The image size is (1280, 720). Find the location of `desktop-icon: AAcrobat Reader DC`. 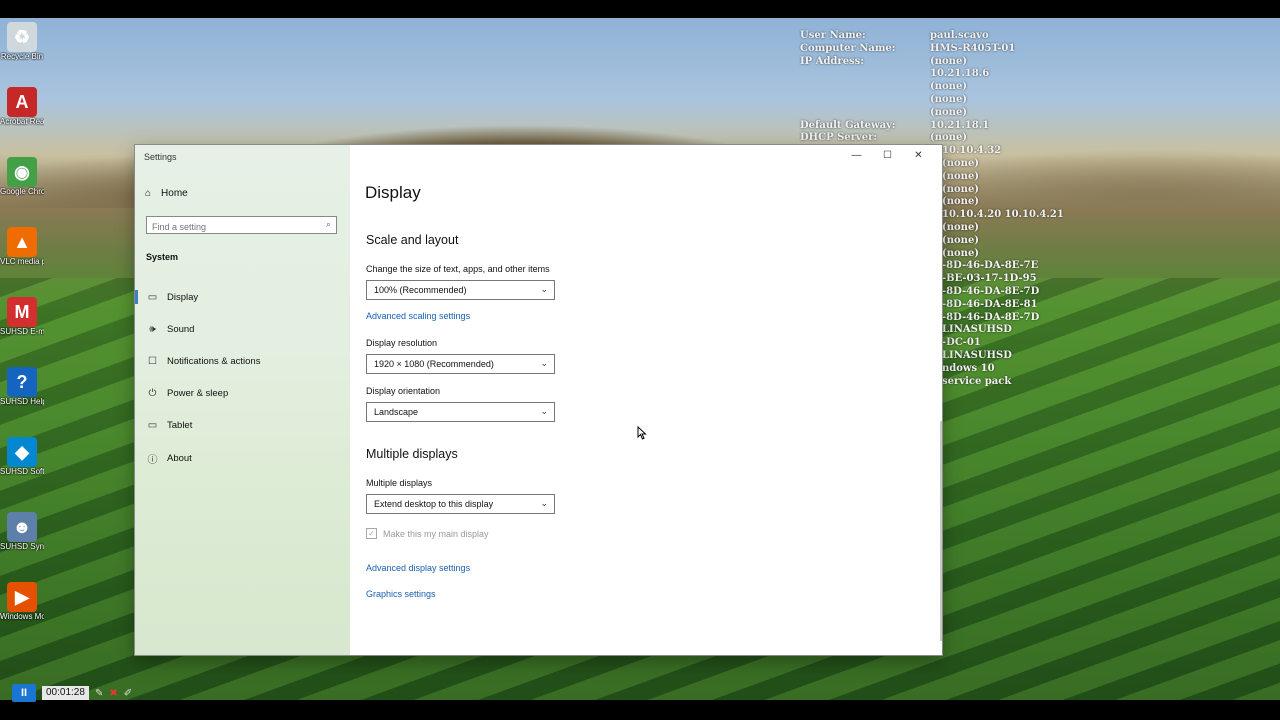

desktop-icon: AAcrobat Reader DC is located at coordinates (22, 106).